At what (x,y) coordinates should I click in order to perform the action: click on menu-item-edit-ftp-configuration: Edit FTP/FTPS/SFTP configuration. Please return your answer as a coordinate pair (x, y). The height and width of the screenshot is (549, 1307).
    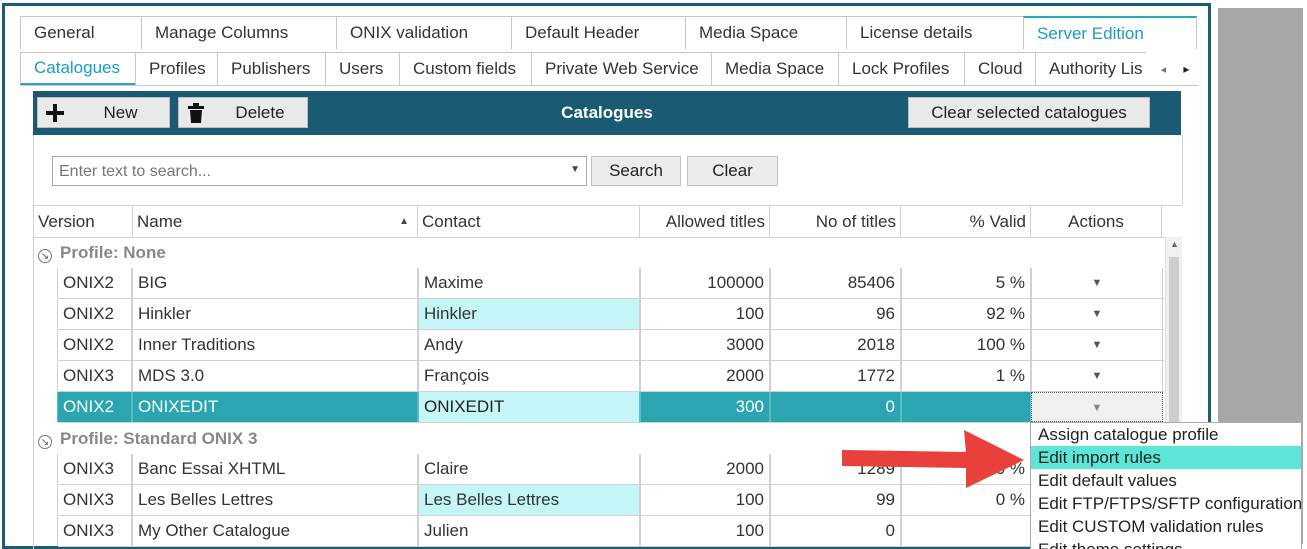
    Looking at the image, I should click on (1166, 503).